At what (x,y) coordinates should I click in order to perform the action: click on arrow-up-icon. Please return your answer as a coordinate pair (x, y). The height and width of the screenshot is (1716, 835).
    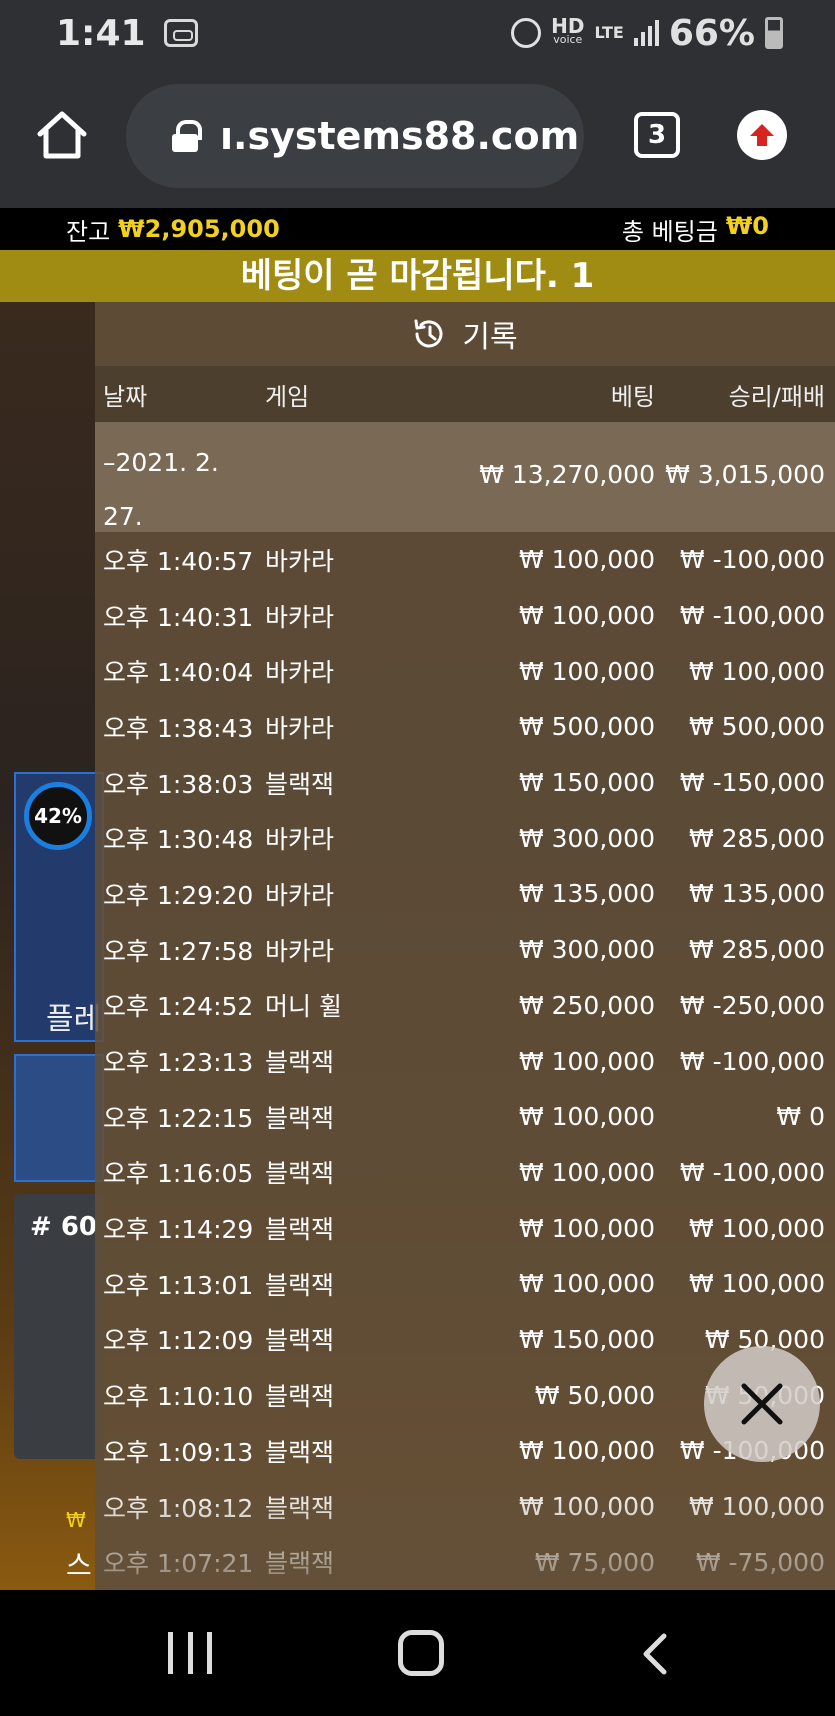
    Looking at the image, I should click on (762, 135).